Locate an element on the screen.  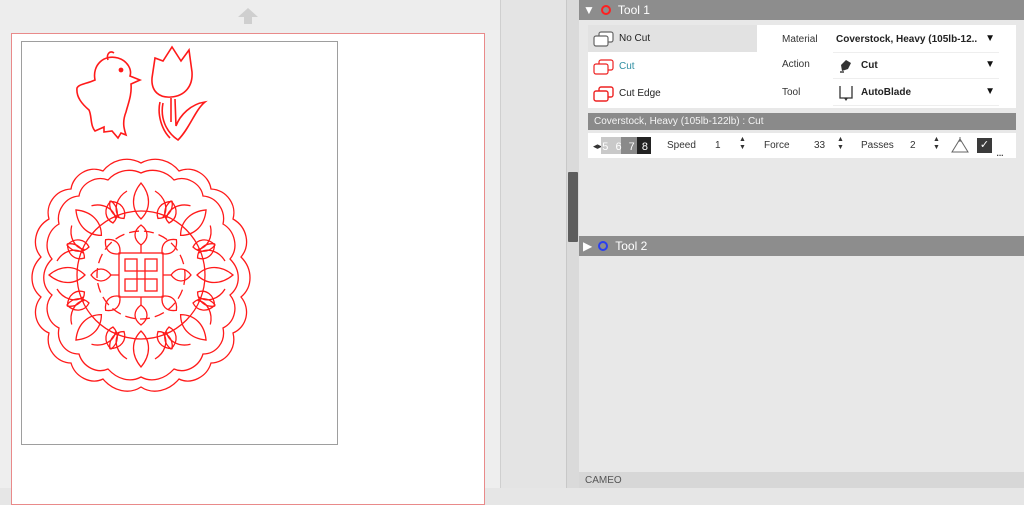
tool2-title: Tool 2 is located at coordinates (631, 246).